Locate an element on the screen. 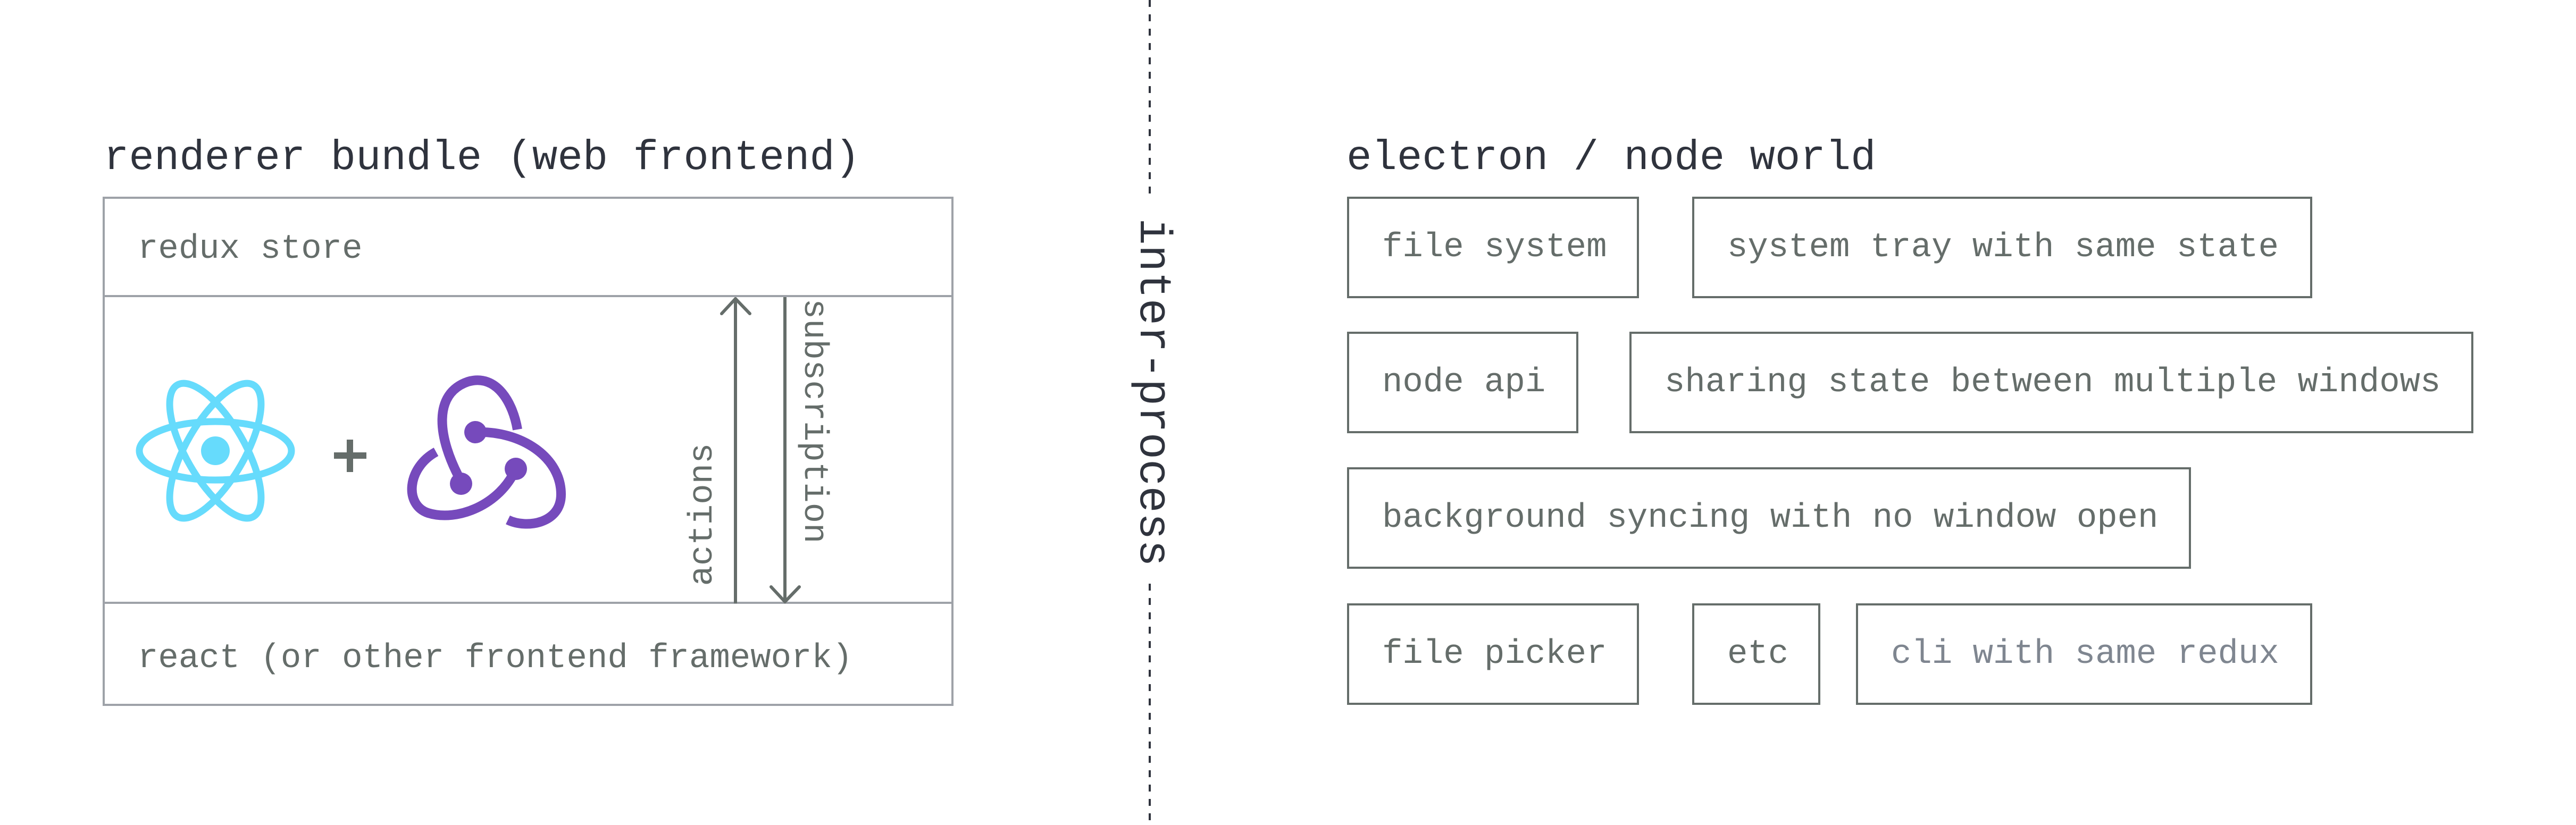  capability-box-sharing-state: sharing state between multiple windows is located at coordinates (2051, 382).